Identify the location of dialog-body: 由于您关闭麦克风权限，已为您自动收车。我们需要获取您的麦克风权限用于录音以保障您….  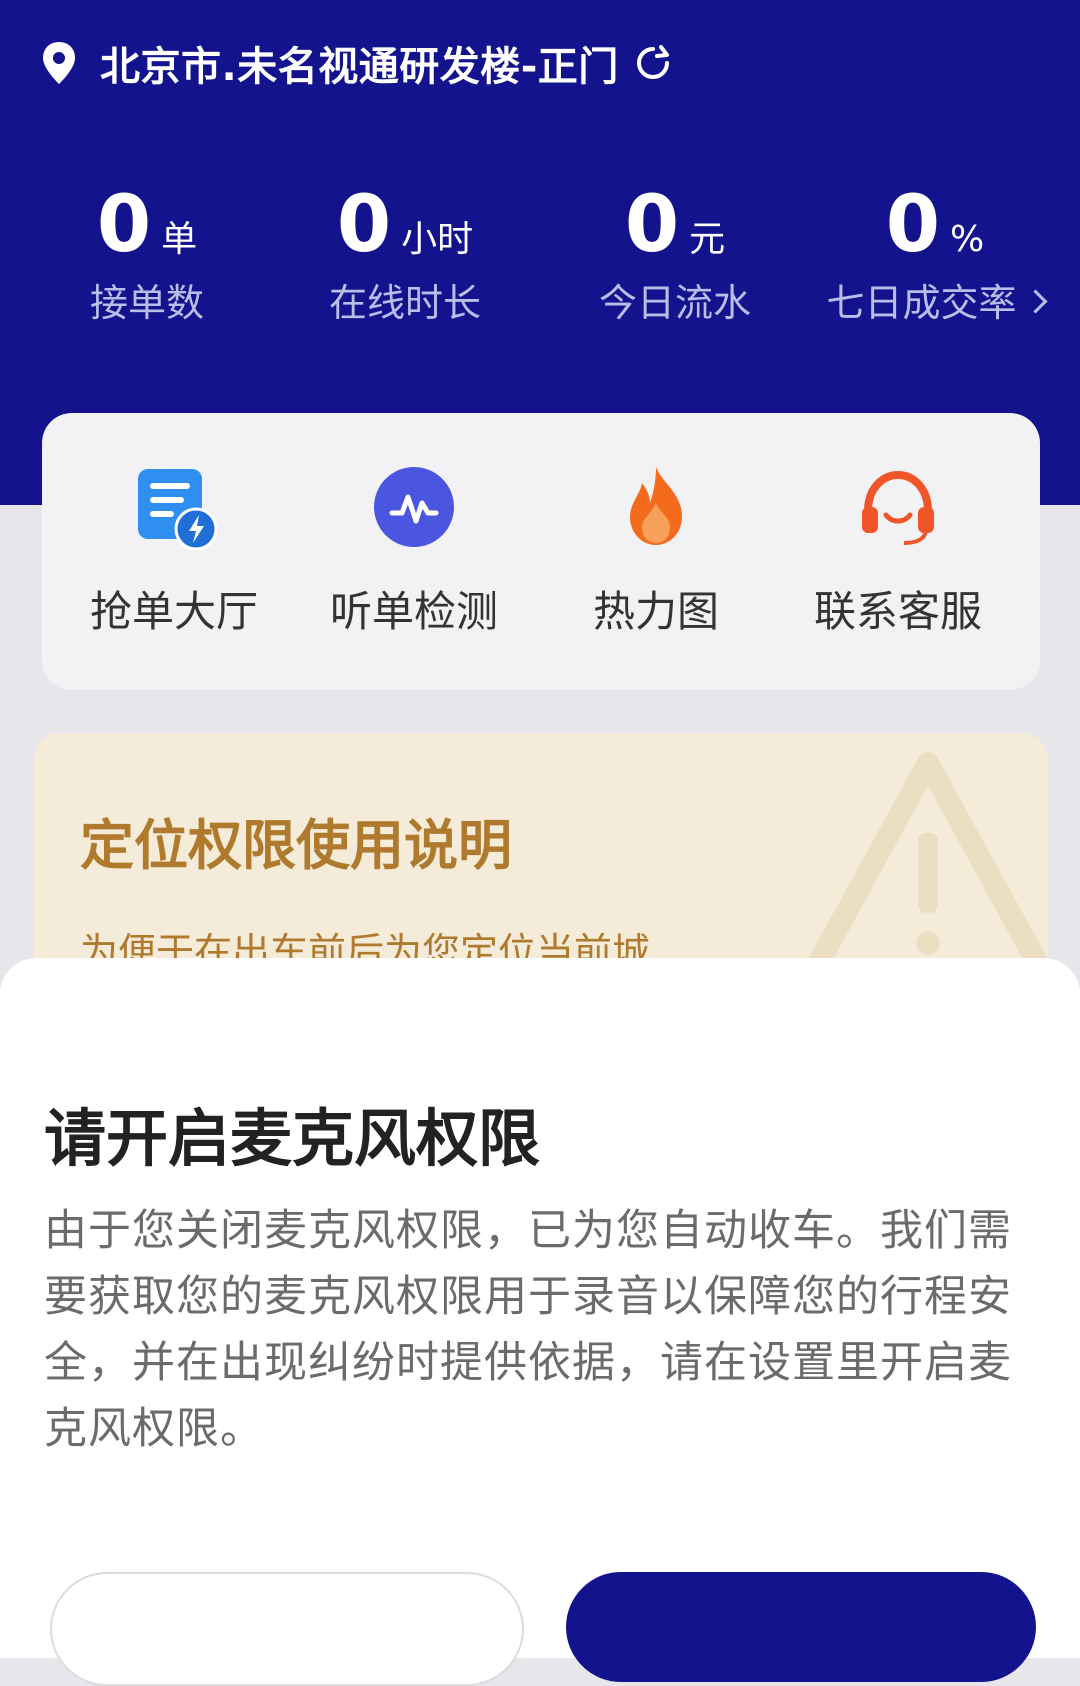
(528, 1330).